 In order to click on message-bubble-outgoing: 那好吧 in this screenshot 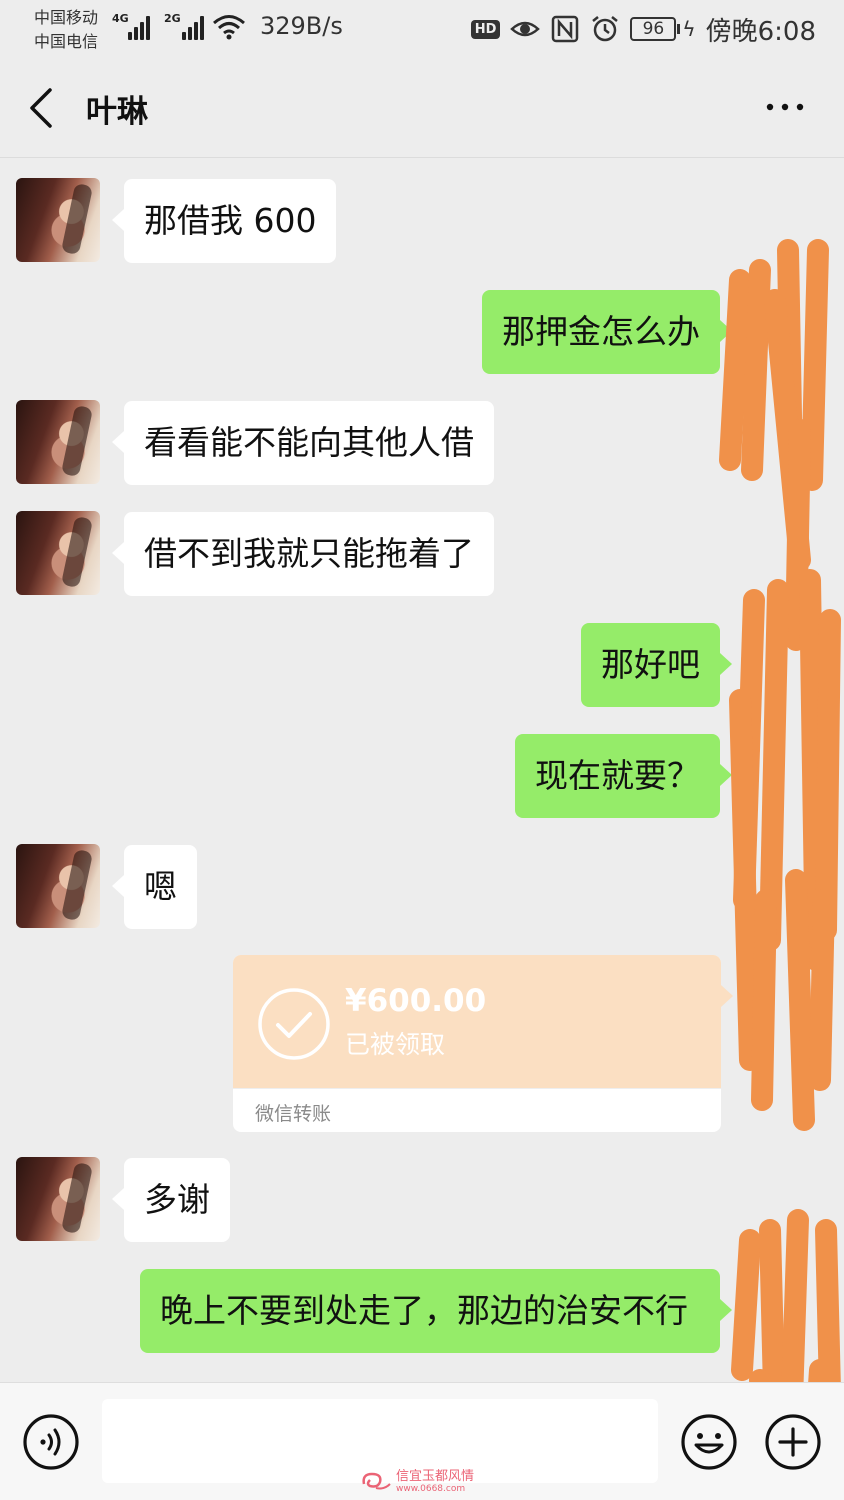, I will do `click(656, 665)`.